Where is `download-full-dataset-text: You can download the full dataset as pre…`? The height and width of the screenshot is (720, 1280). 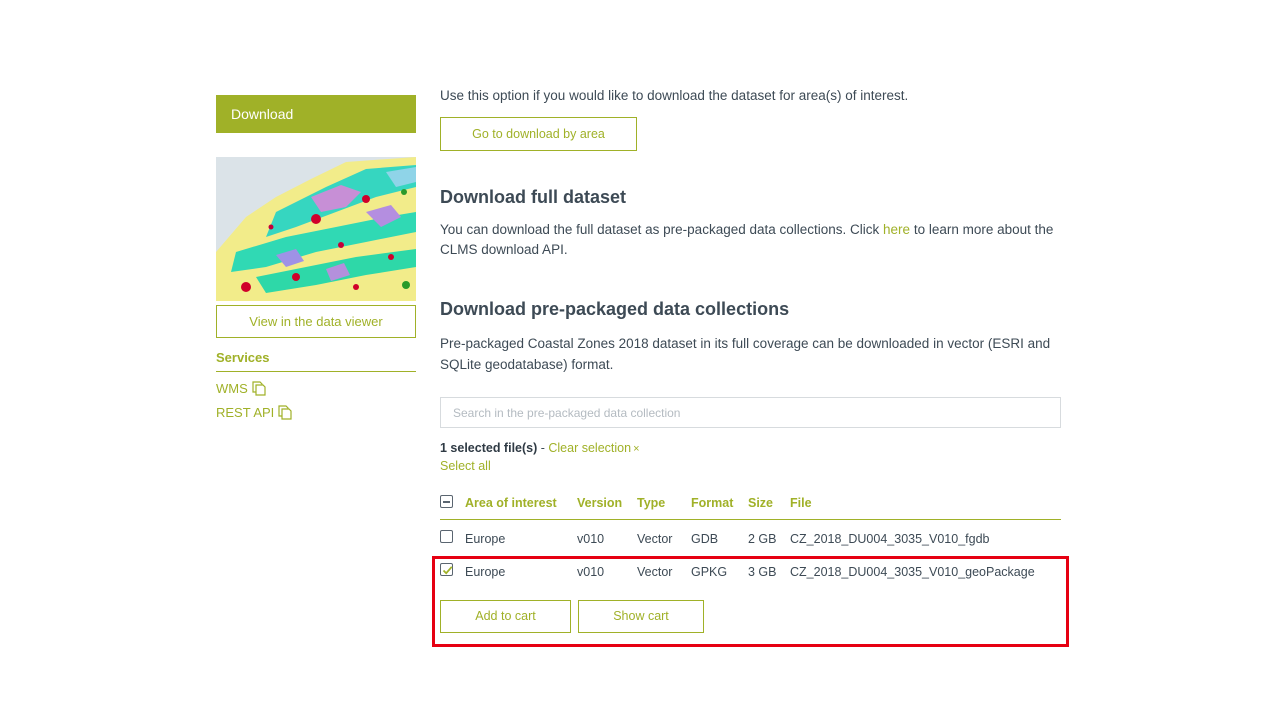
download-full-dataset-text: You can download the full dataset as pre… is located at coordinates (750, 240).